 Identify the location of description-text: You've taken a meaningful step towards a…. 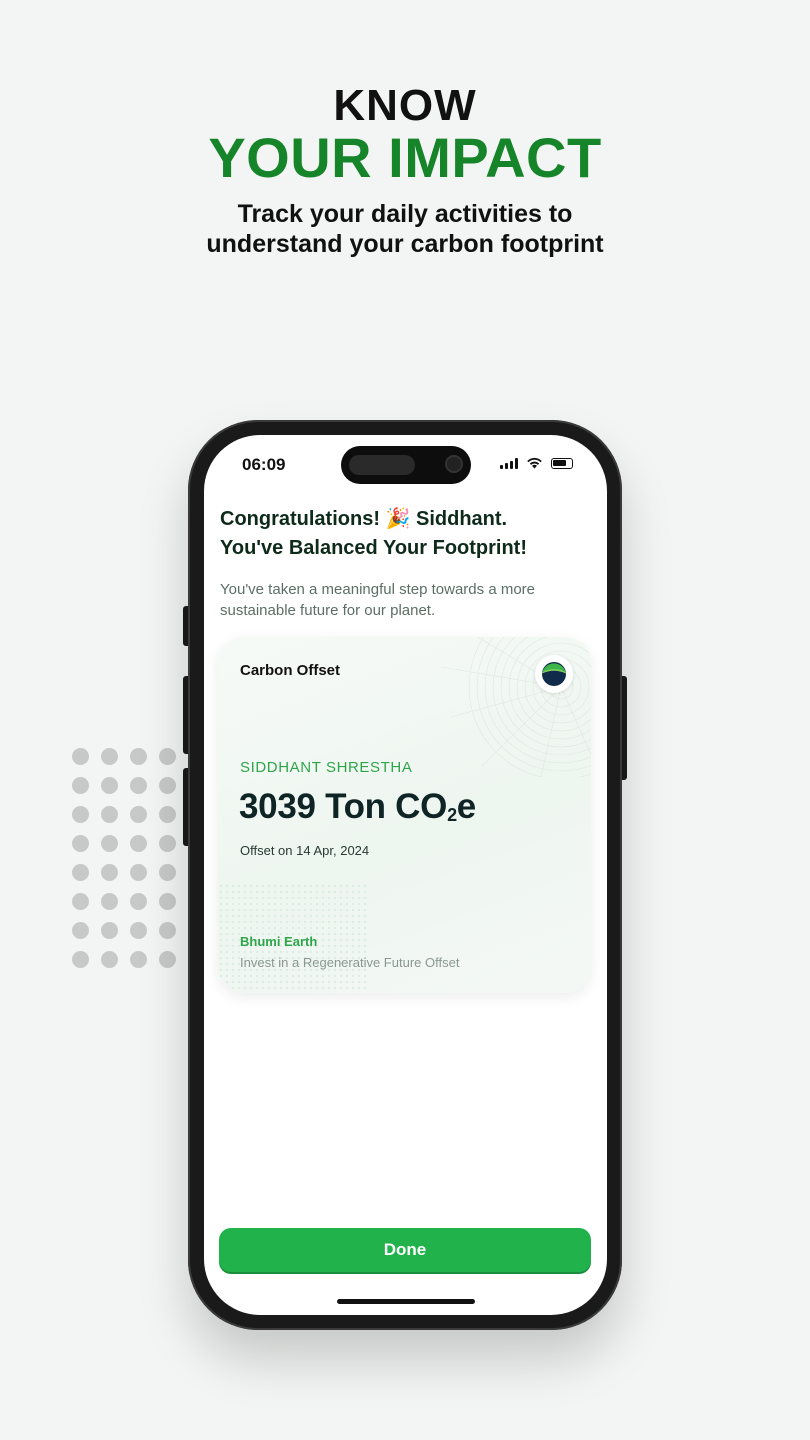
(377, 600).